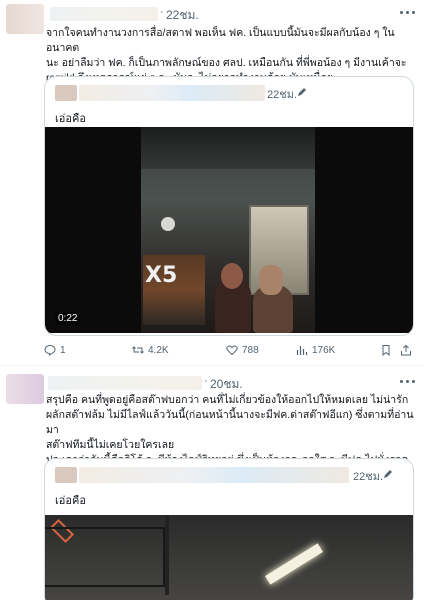  What do you see at coordinates (68, 318) in the screenshot?
I see `video-duration: 0:22` at bounding box center [68, 318].